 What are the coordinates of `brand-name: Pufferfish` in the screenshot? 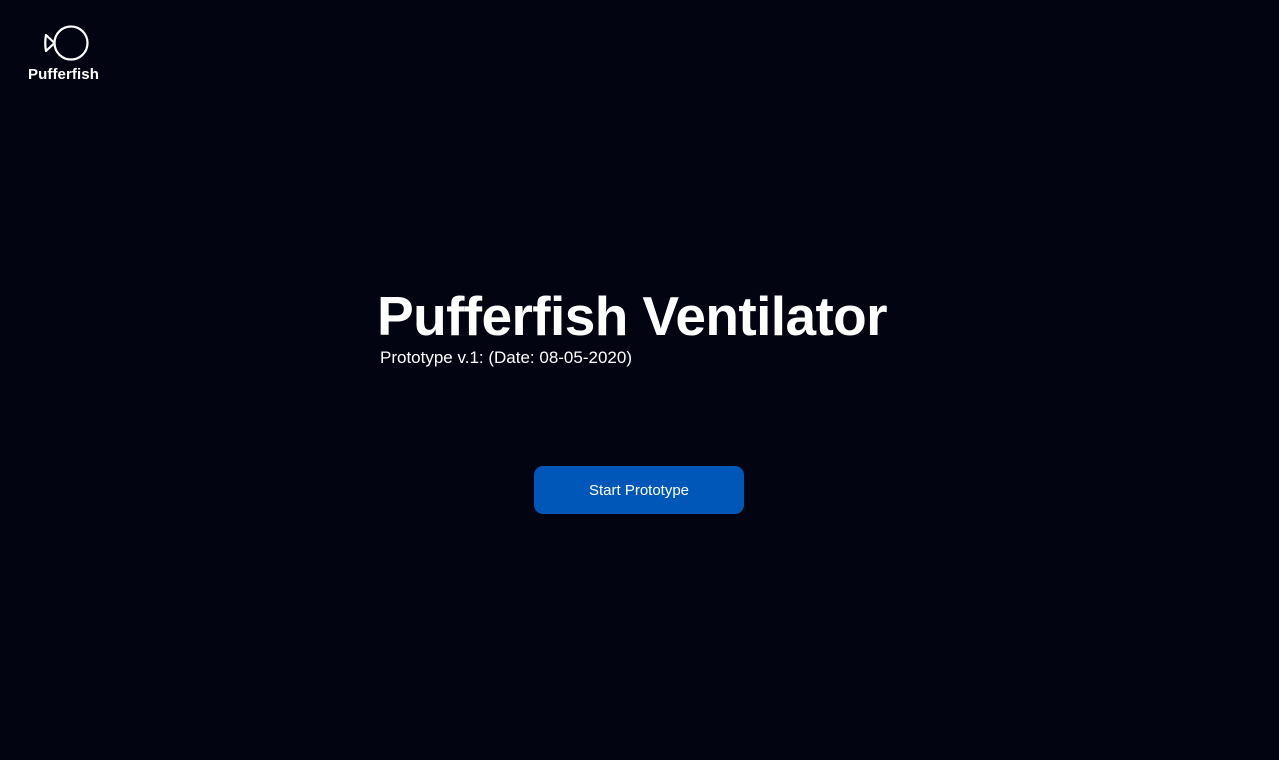 It's located at (64, 74).